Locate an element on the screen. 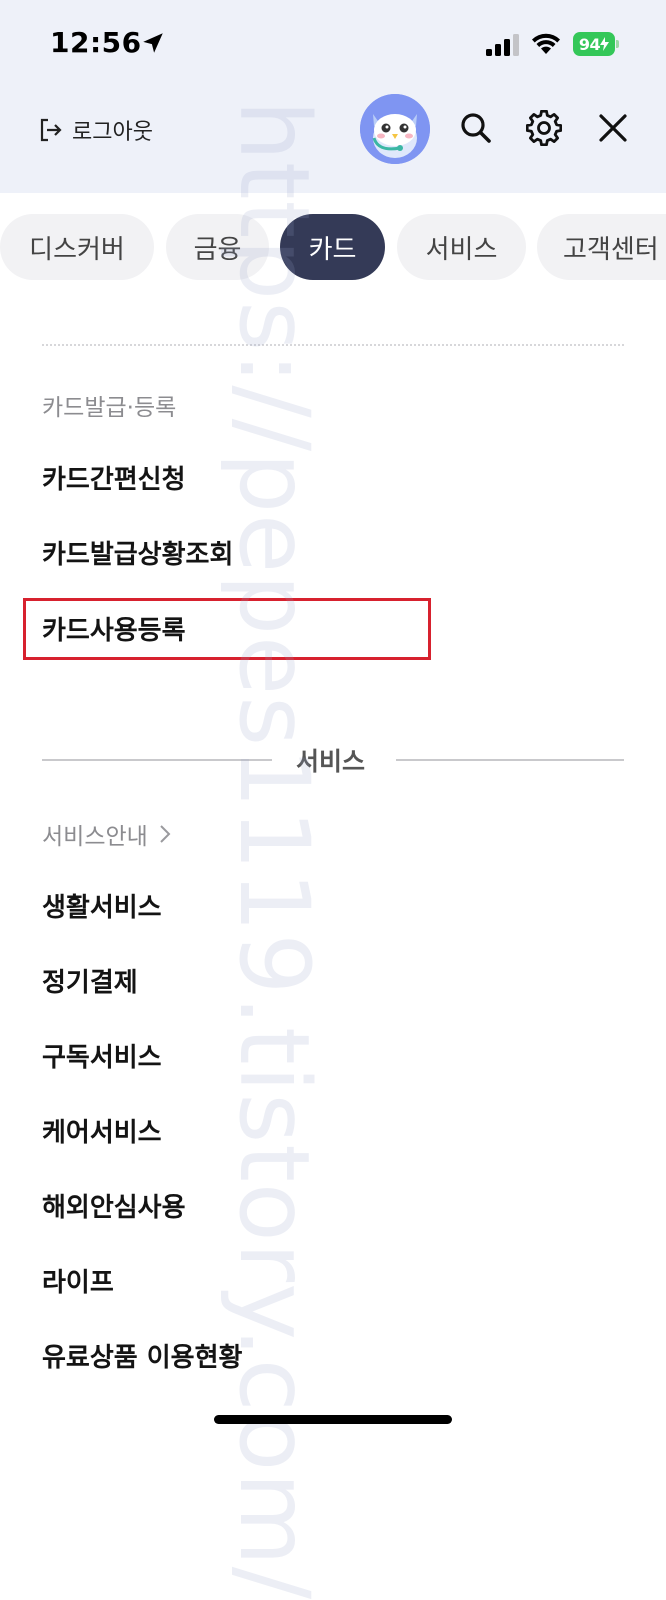 The height and width of the screenshot is (1600, 666). menu-item-life: 라이프 is located at coordinates (78, 1280).